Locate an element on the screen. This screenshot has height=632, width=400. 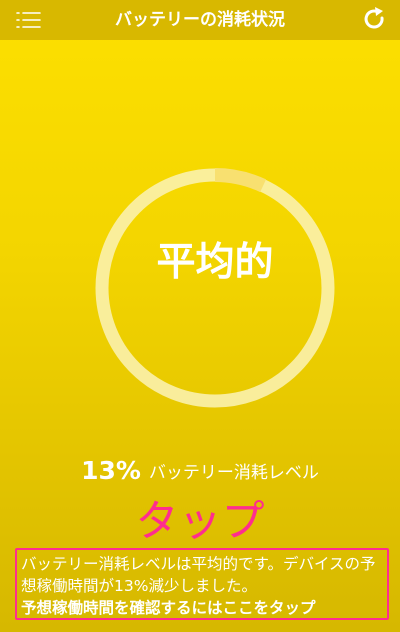
refresh-icon is located at coordinates (374, 18).